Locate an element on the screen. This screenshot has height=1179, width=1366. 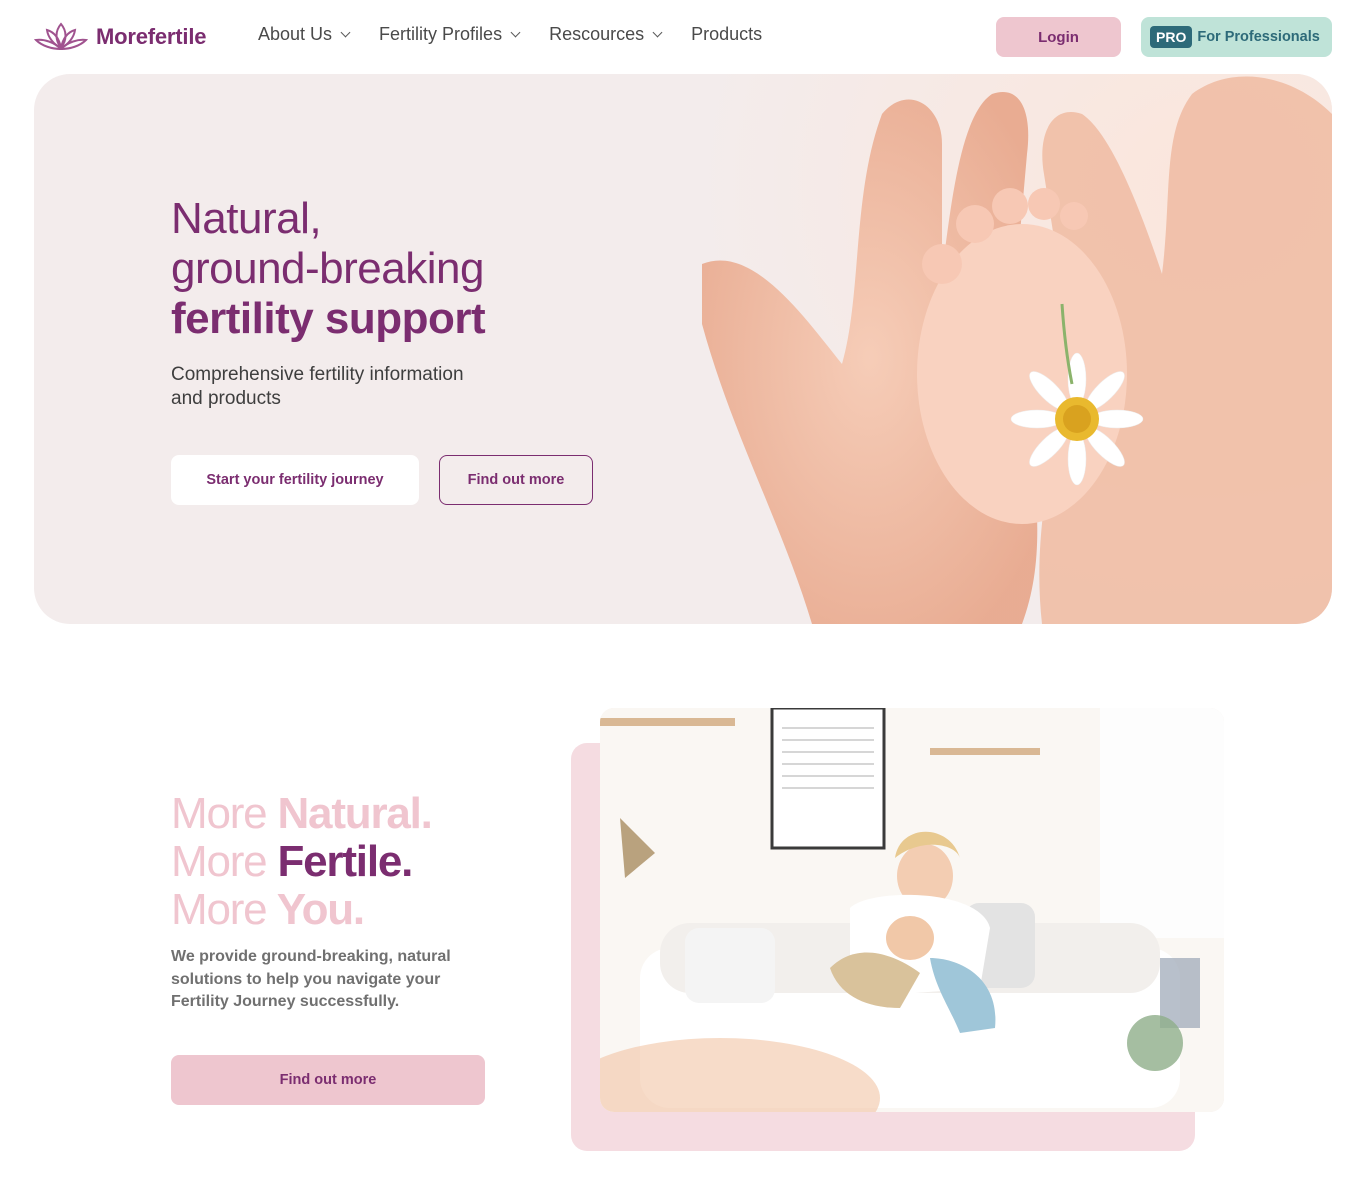
brand-name: Morefertile is located at coordinates (151, 36).